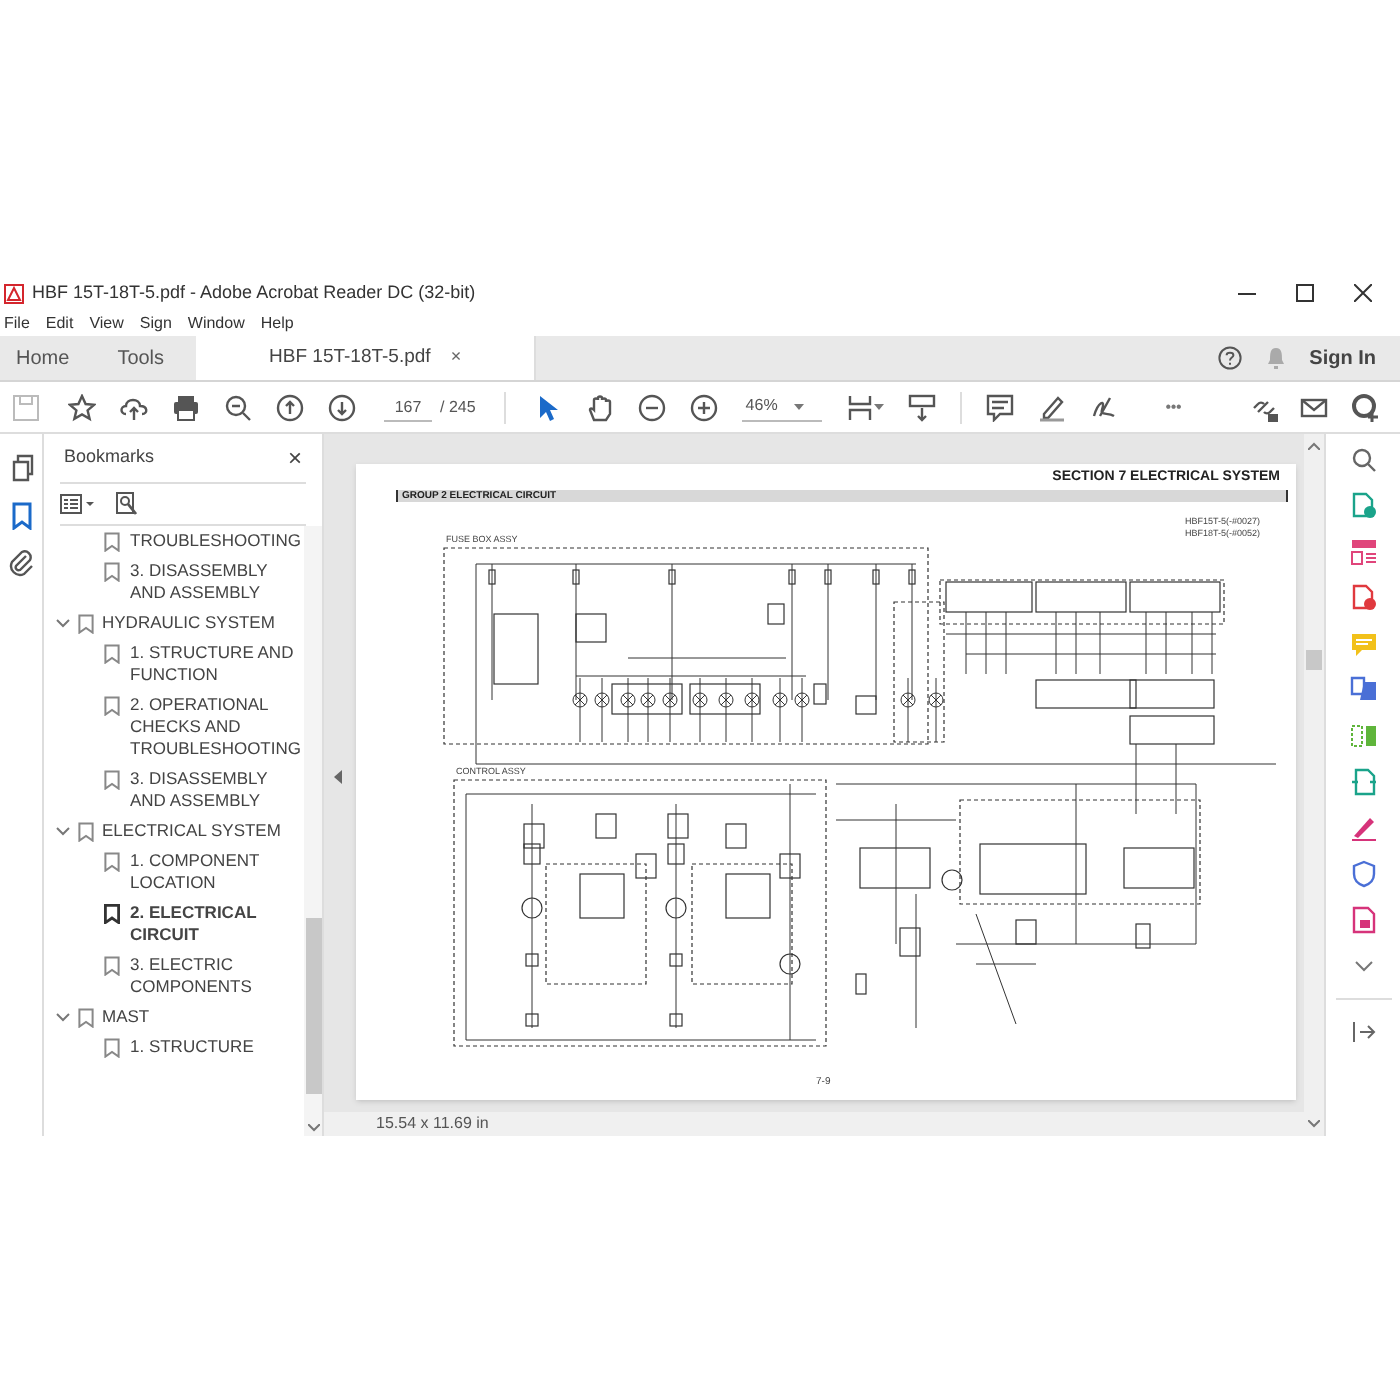 The height and width of the screenshot is (1400, 1400). What do you see at coordinates (1363, 874) in the screenshot?
I see `shield-icon` at bounding box center [1363, 874].